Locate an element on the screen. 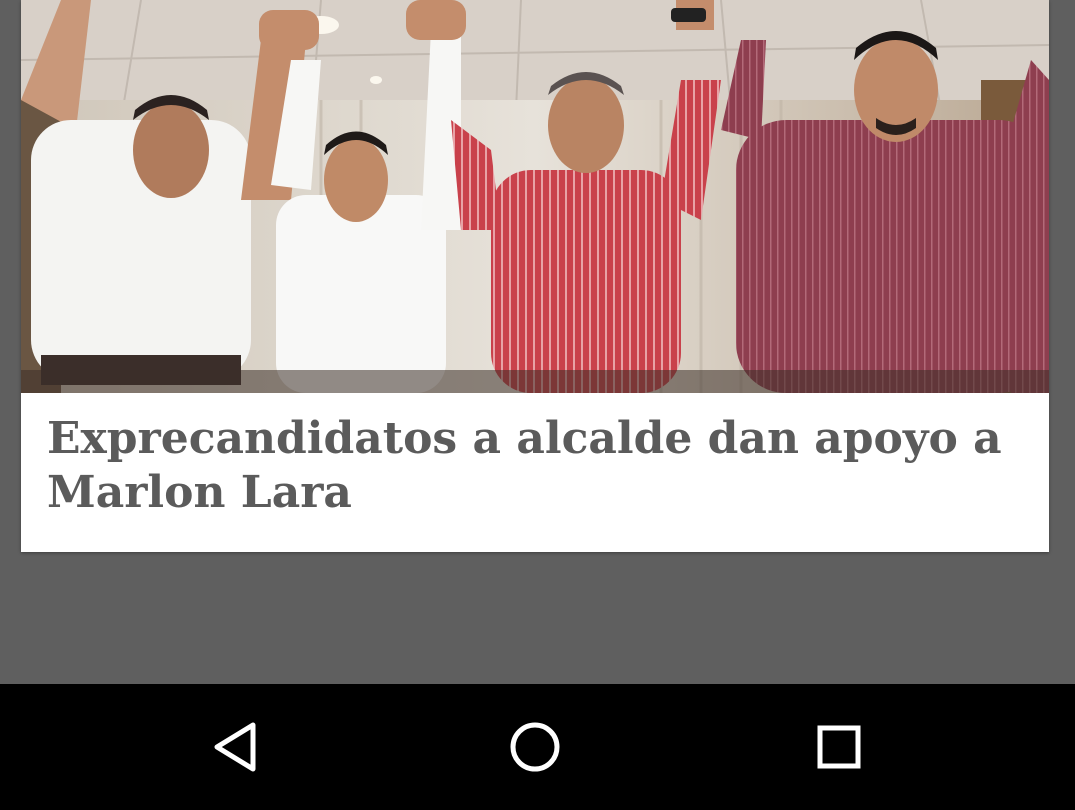  back-triangle-icon is located at coordinates (235, 747).